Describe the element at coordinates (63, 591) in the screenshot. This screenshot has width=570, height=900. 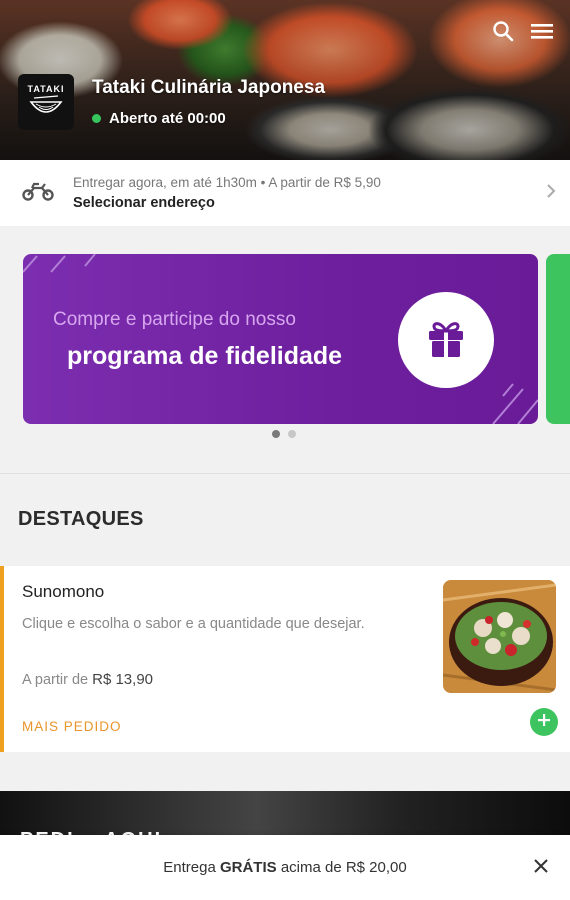
I see `product-name: Sunomono` at that location.